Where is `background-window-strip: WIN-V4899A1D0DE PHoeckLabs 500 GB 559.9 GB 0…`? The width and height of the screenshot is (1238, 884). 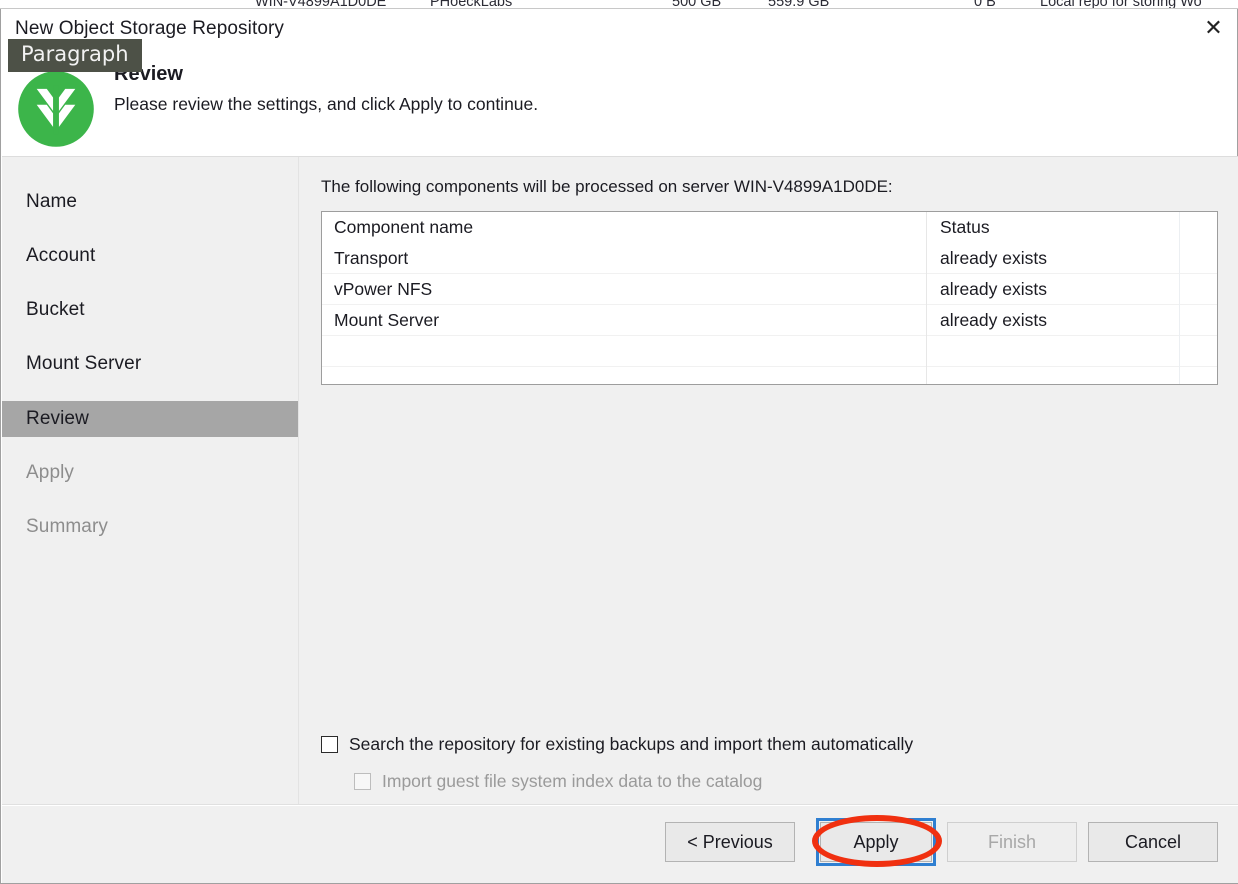 background-window-strip: WIN-V4899A1D0DE PHoeckLabs 500 GB 559.9 GB 0… is located at coordinates (619, 4).